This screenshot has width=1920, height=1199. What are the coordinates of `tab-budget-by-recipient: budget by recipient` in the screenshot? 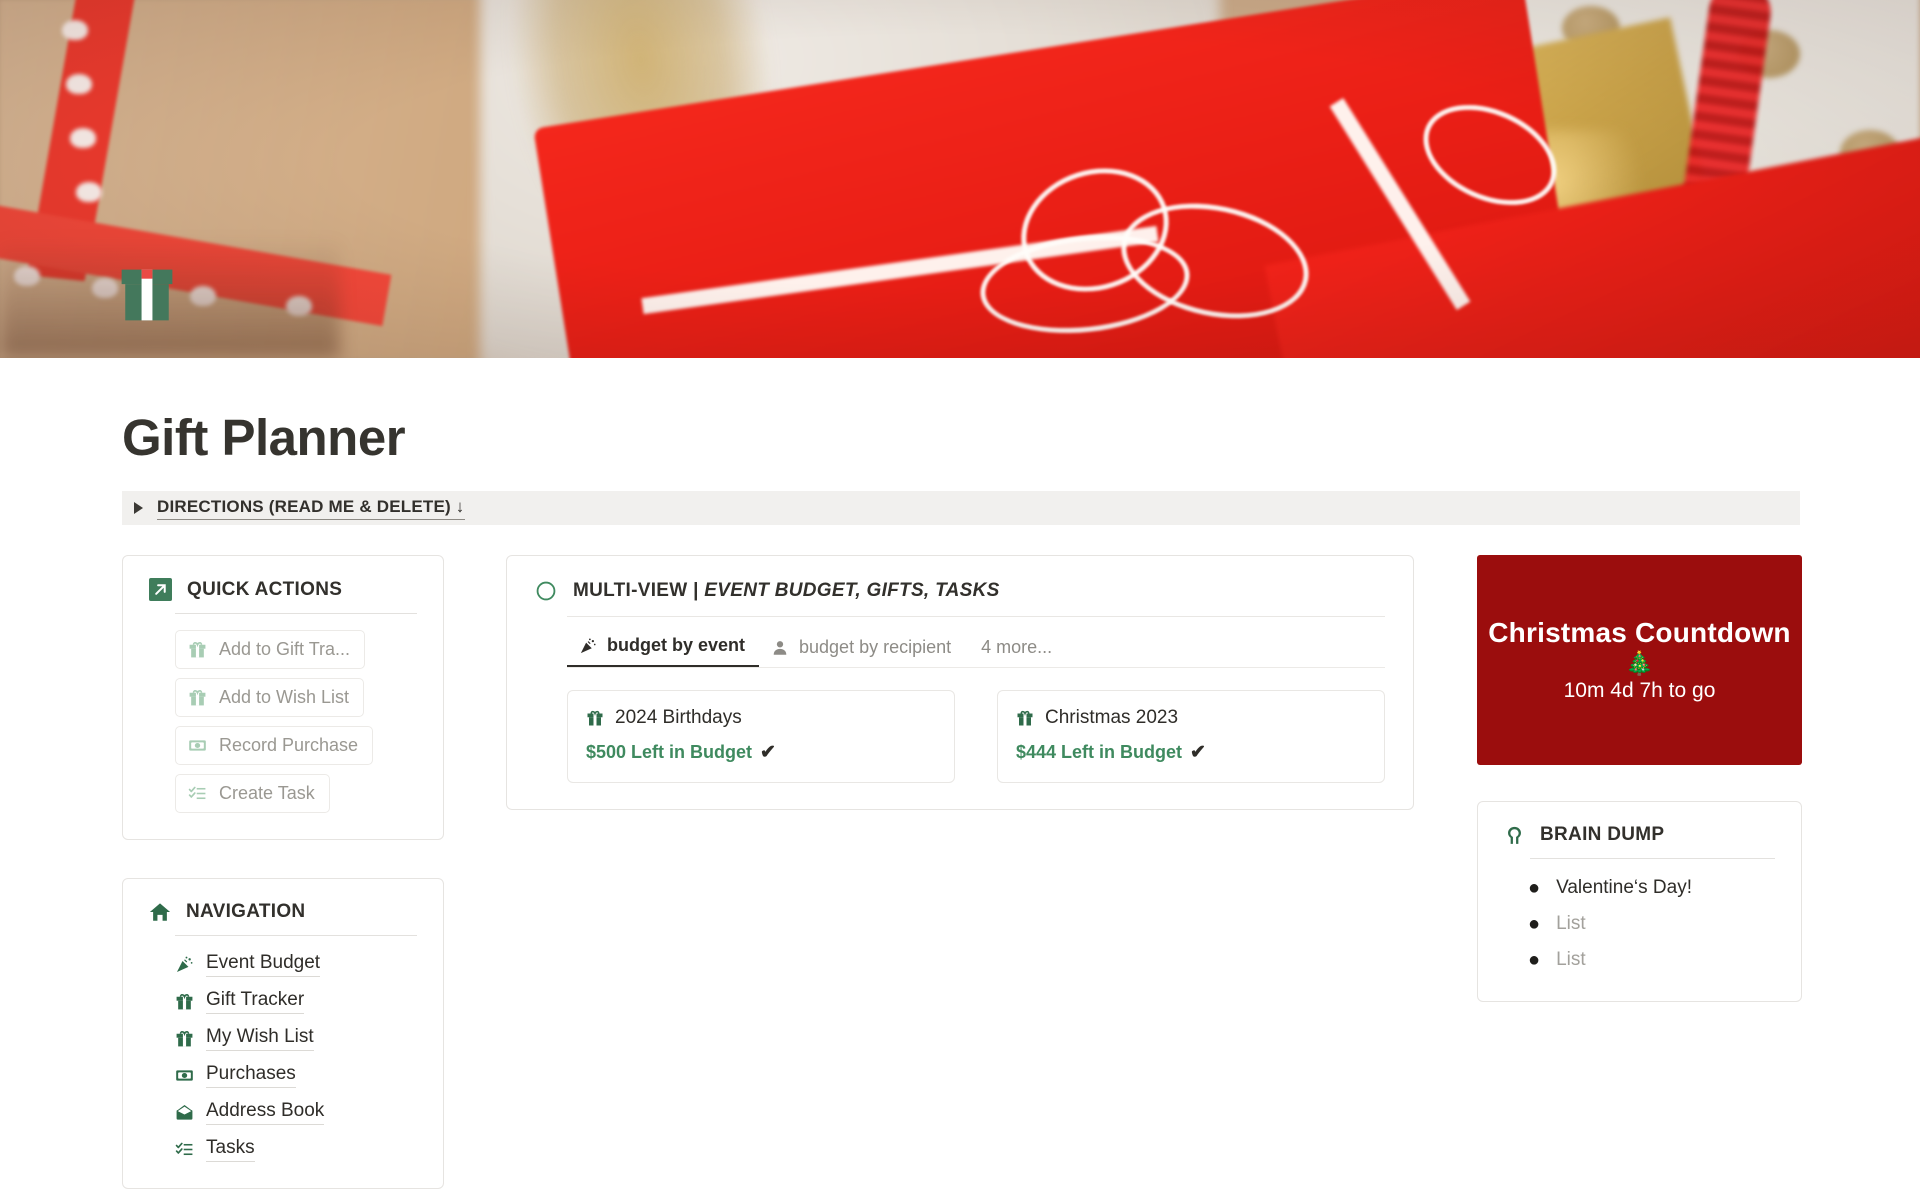 It's located at (862, 650).